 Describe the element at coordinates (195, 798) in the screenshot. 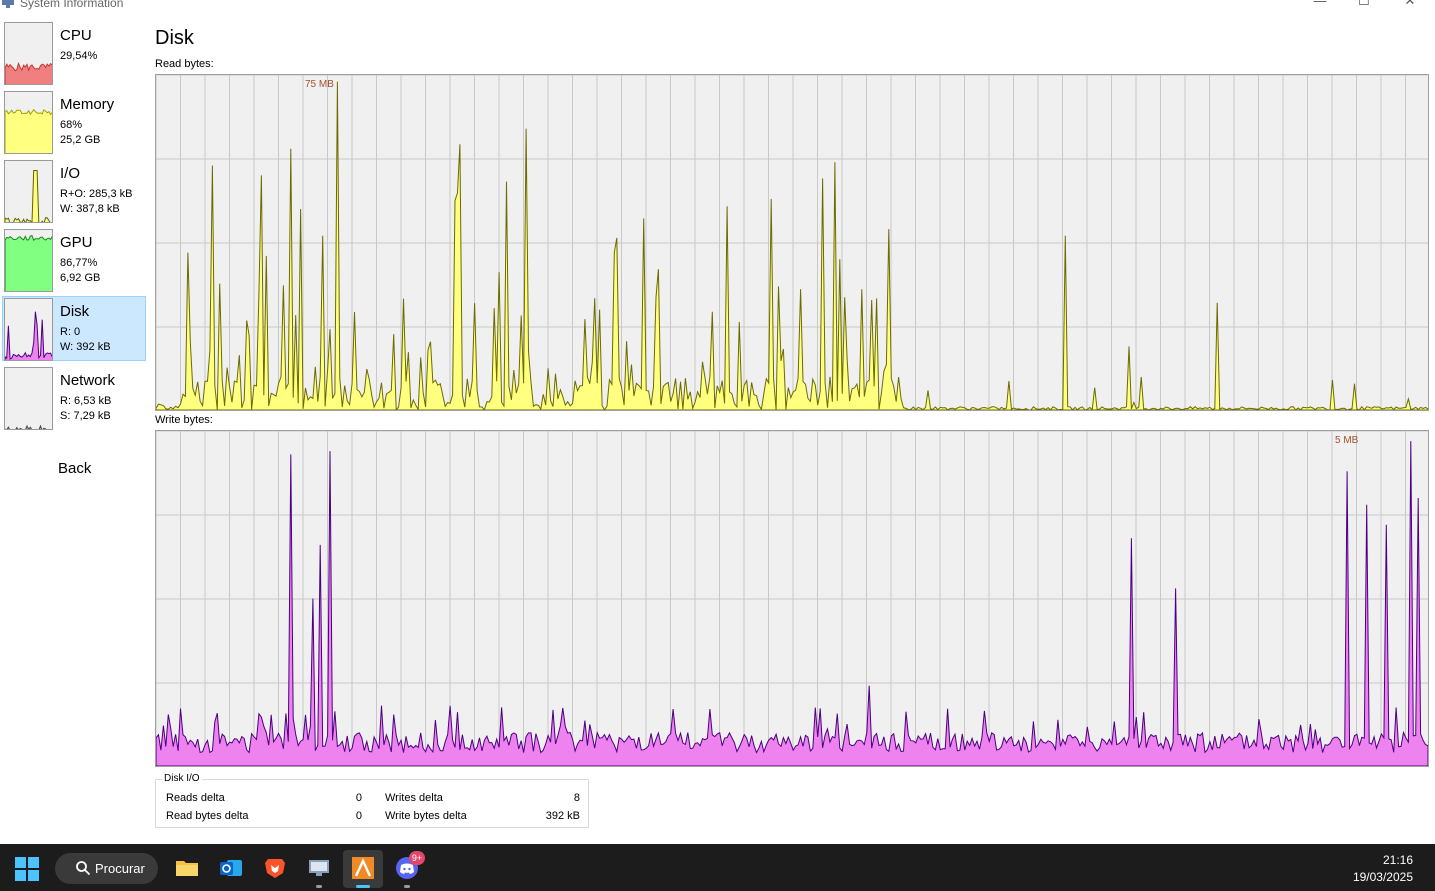

I see `reads-delta-label: Reads delta` at that location.